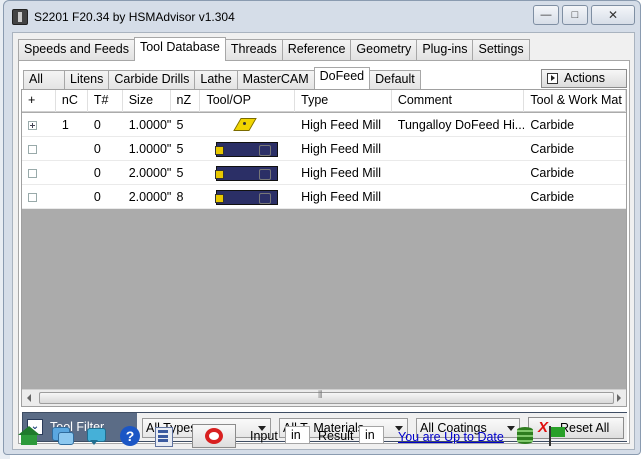  Describe the element at coordinates (87, 79) in the screenshot. I see `subtab-litens: Litens` at that location.